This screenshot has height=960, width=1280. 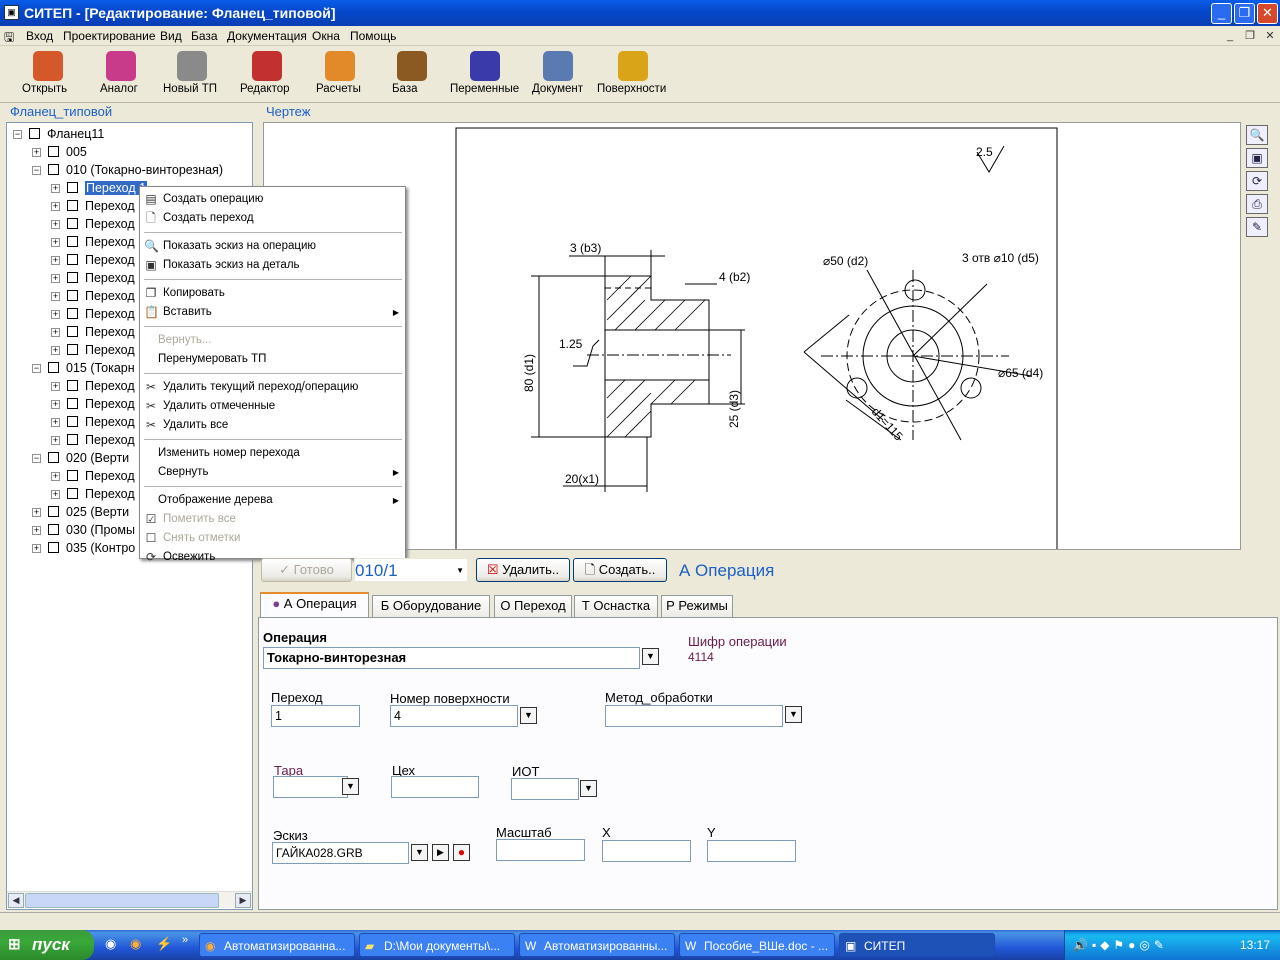 I want to click on menu-help: Помощь, so click(x=373, y=36).